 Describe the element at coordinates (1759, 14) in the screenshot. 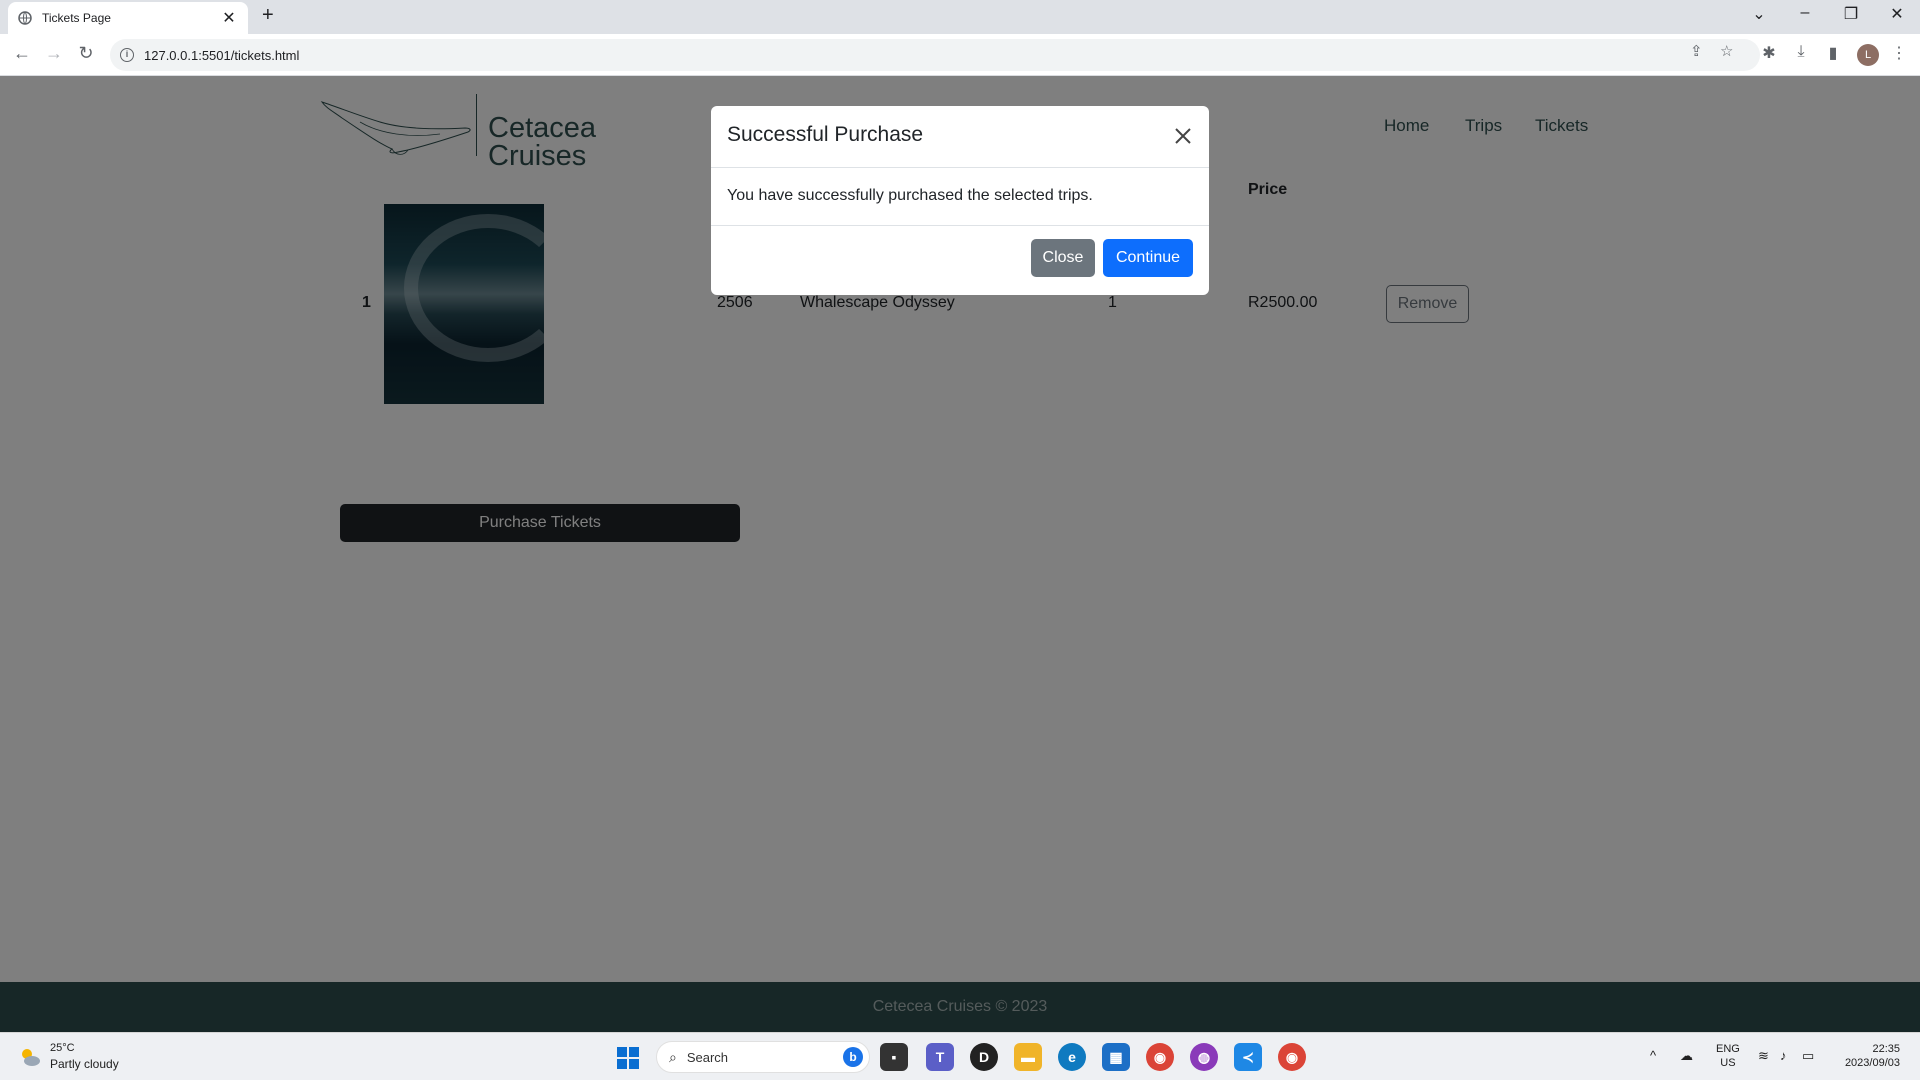

I see `tab-search-icon: ⌄` at that location.